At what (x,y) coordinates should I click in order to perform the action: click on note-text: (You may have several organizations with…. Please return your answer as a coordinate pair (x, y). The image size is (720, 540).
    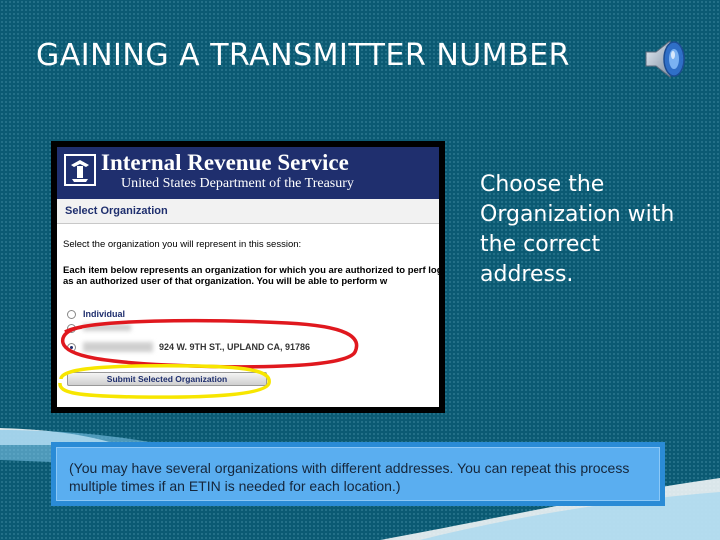
    Looking at the image, I should click on (358, 474).